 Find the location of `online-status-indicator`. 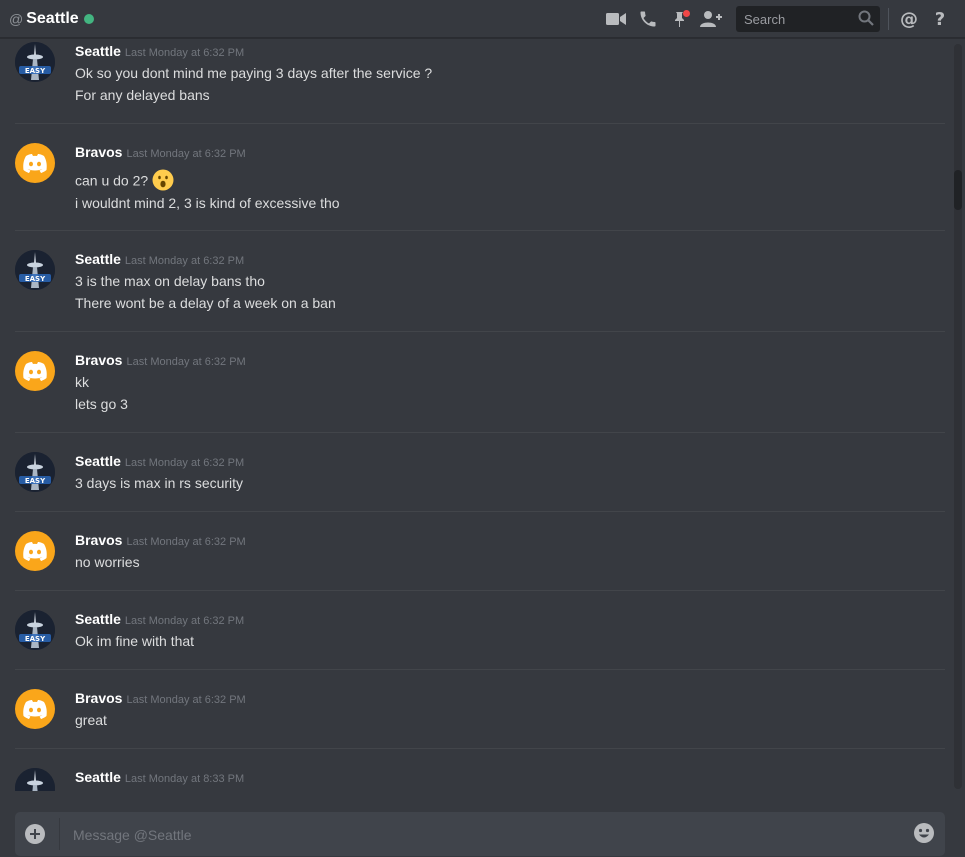

online-status-indicator is located at coordinates (88, 18).